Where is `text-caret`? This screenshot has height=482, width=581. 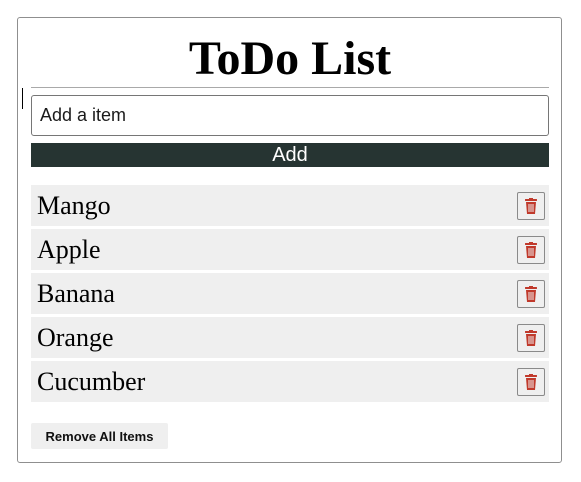 text-caret is located at coordinates (22, 98).